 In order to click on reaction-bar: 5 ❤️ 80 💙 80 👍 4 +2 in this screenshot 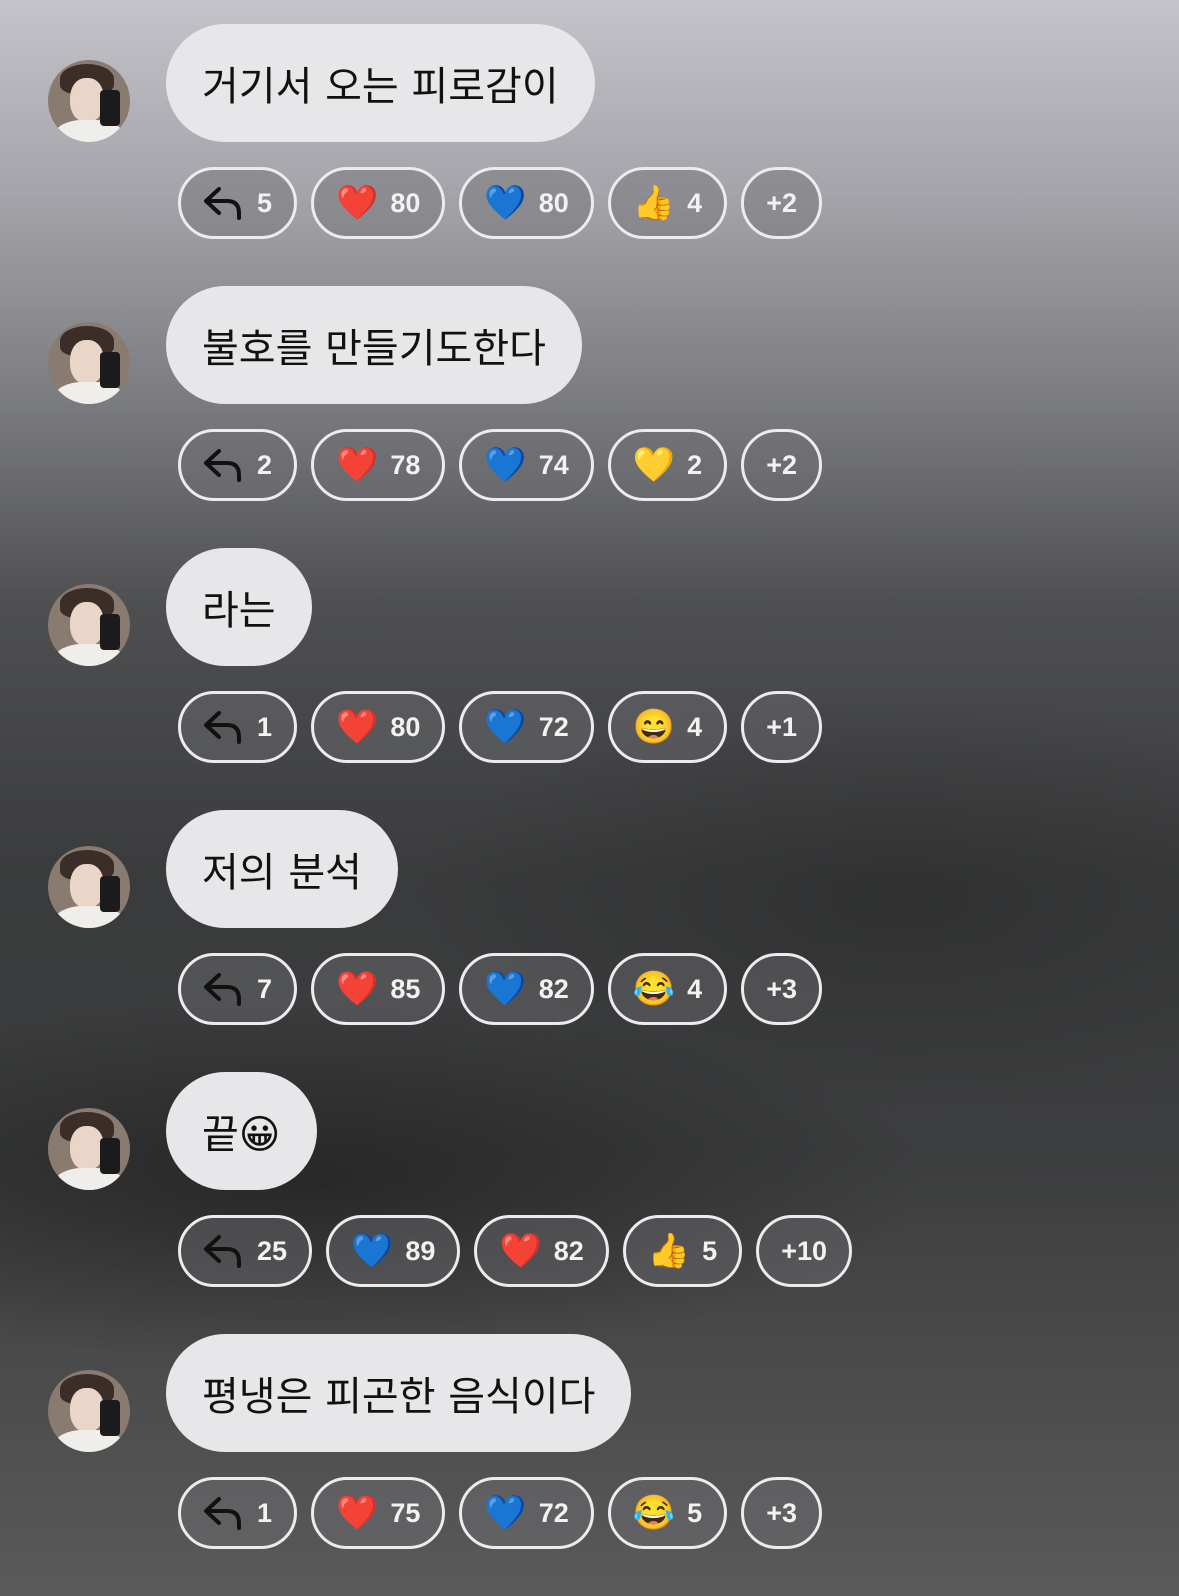, I will do `click(500, 203)`.